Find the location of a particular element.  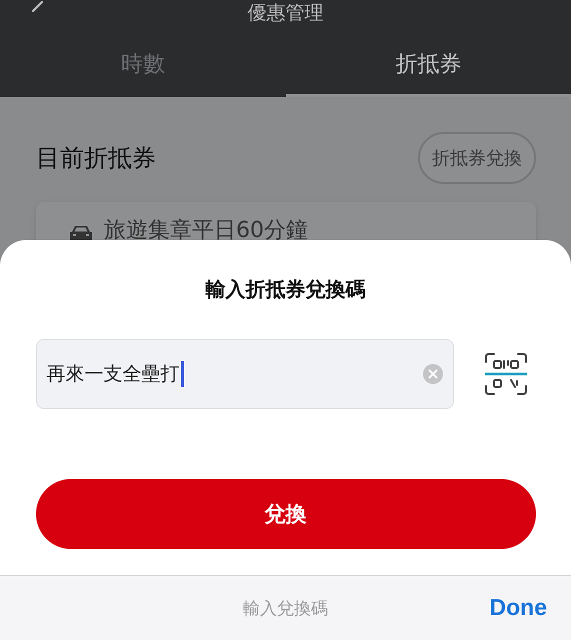

input-field: 再來一支全壘打 is located at coordinates (245, 374).